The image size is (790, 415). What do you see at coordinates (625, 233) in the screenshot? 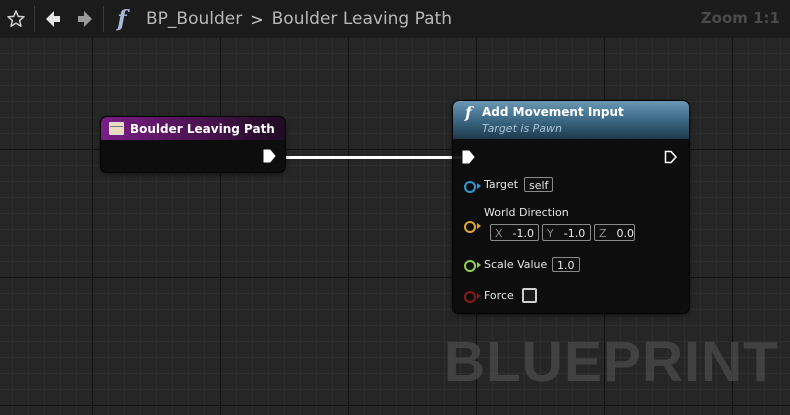
I see `z-value: 0.0` at bounding box center [625, 233].